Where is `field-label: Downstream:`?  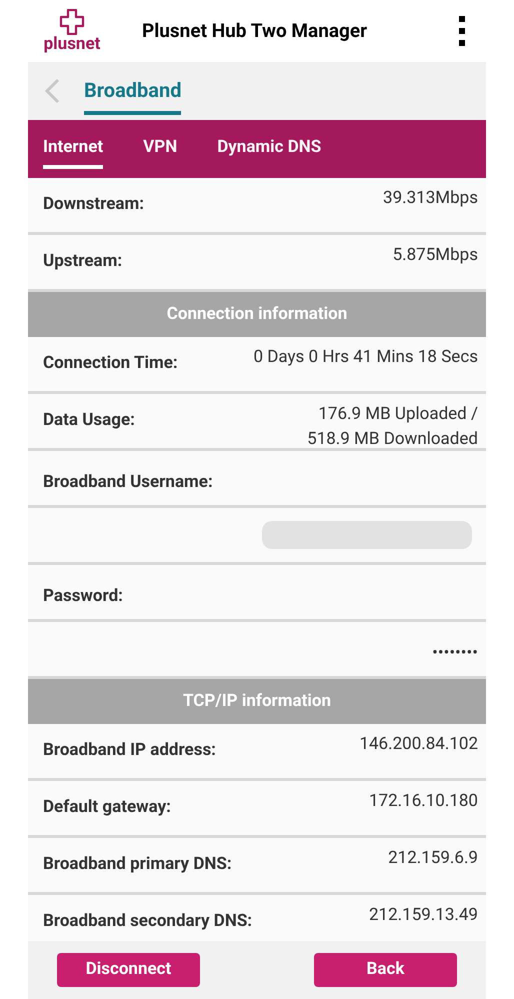
field-label: Downstream: is located at coordinates (93, 204).